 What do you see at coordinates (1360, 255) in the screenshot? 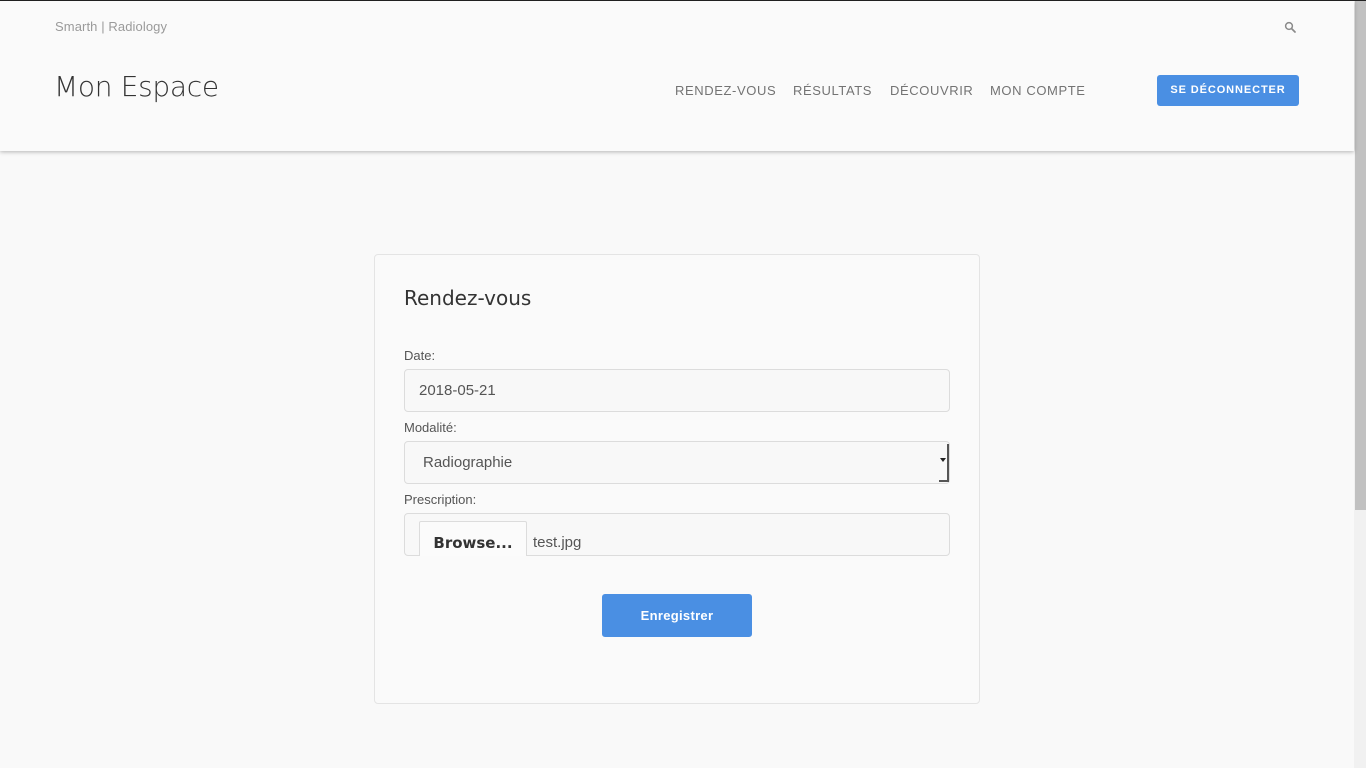
I see `scrollbar-thumb` at bounding box center [1360, 255].